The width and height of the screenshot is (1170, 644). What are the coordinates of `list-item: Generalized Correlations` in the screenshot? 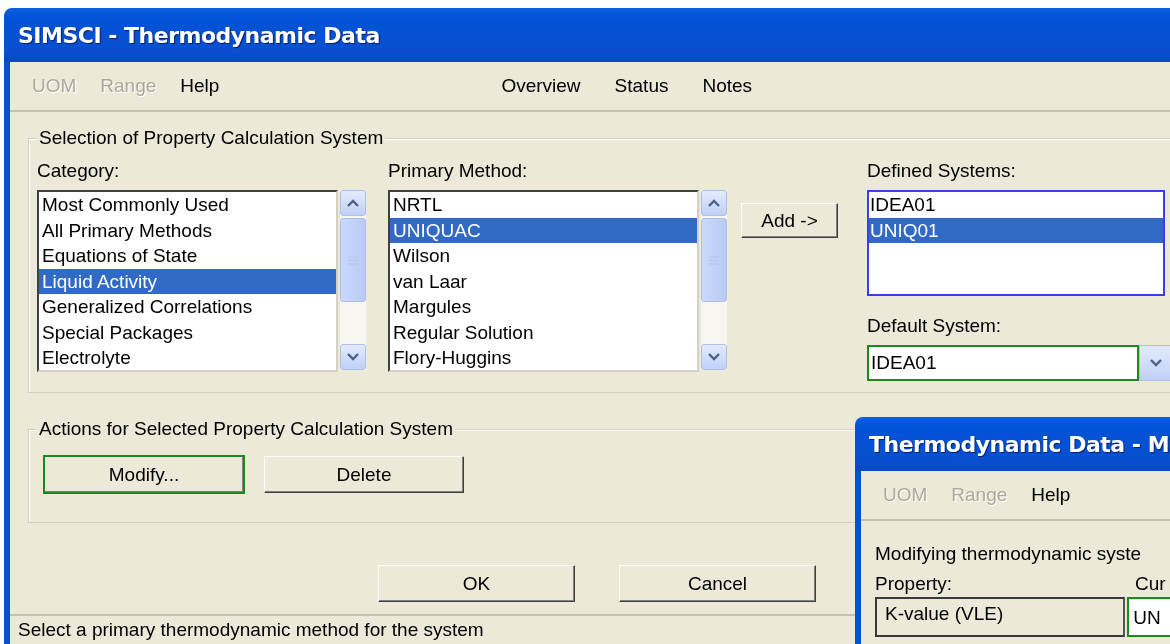 It's located at (187, 307).